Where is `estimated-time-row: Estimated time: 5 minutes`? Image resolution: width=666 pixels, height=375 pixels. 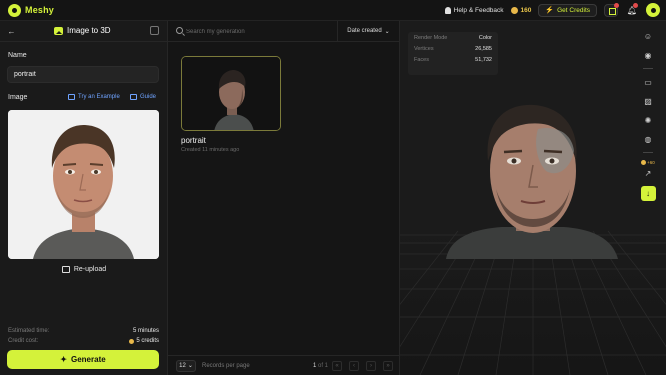
estimated-time-row: Estimated time: 5 minutes is located at coordinates (83, 331).